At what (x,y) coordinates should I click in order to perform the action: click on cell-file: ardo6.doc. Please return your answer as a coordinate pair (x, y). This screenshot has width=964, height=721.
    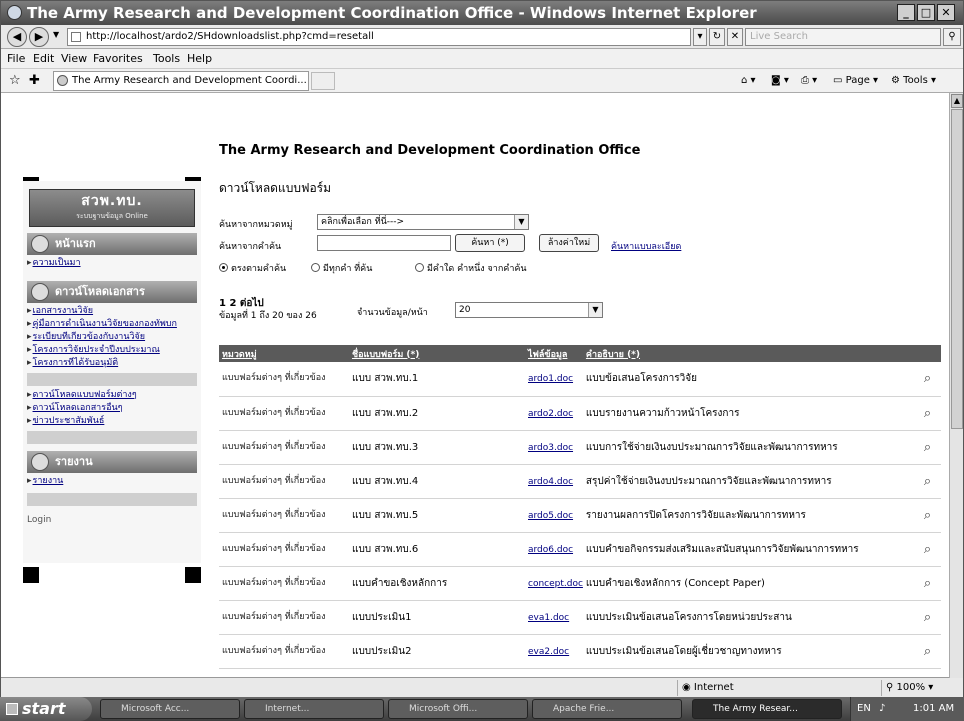
    Looking at the image, I should click on (554, 549).